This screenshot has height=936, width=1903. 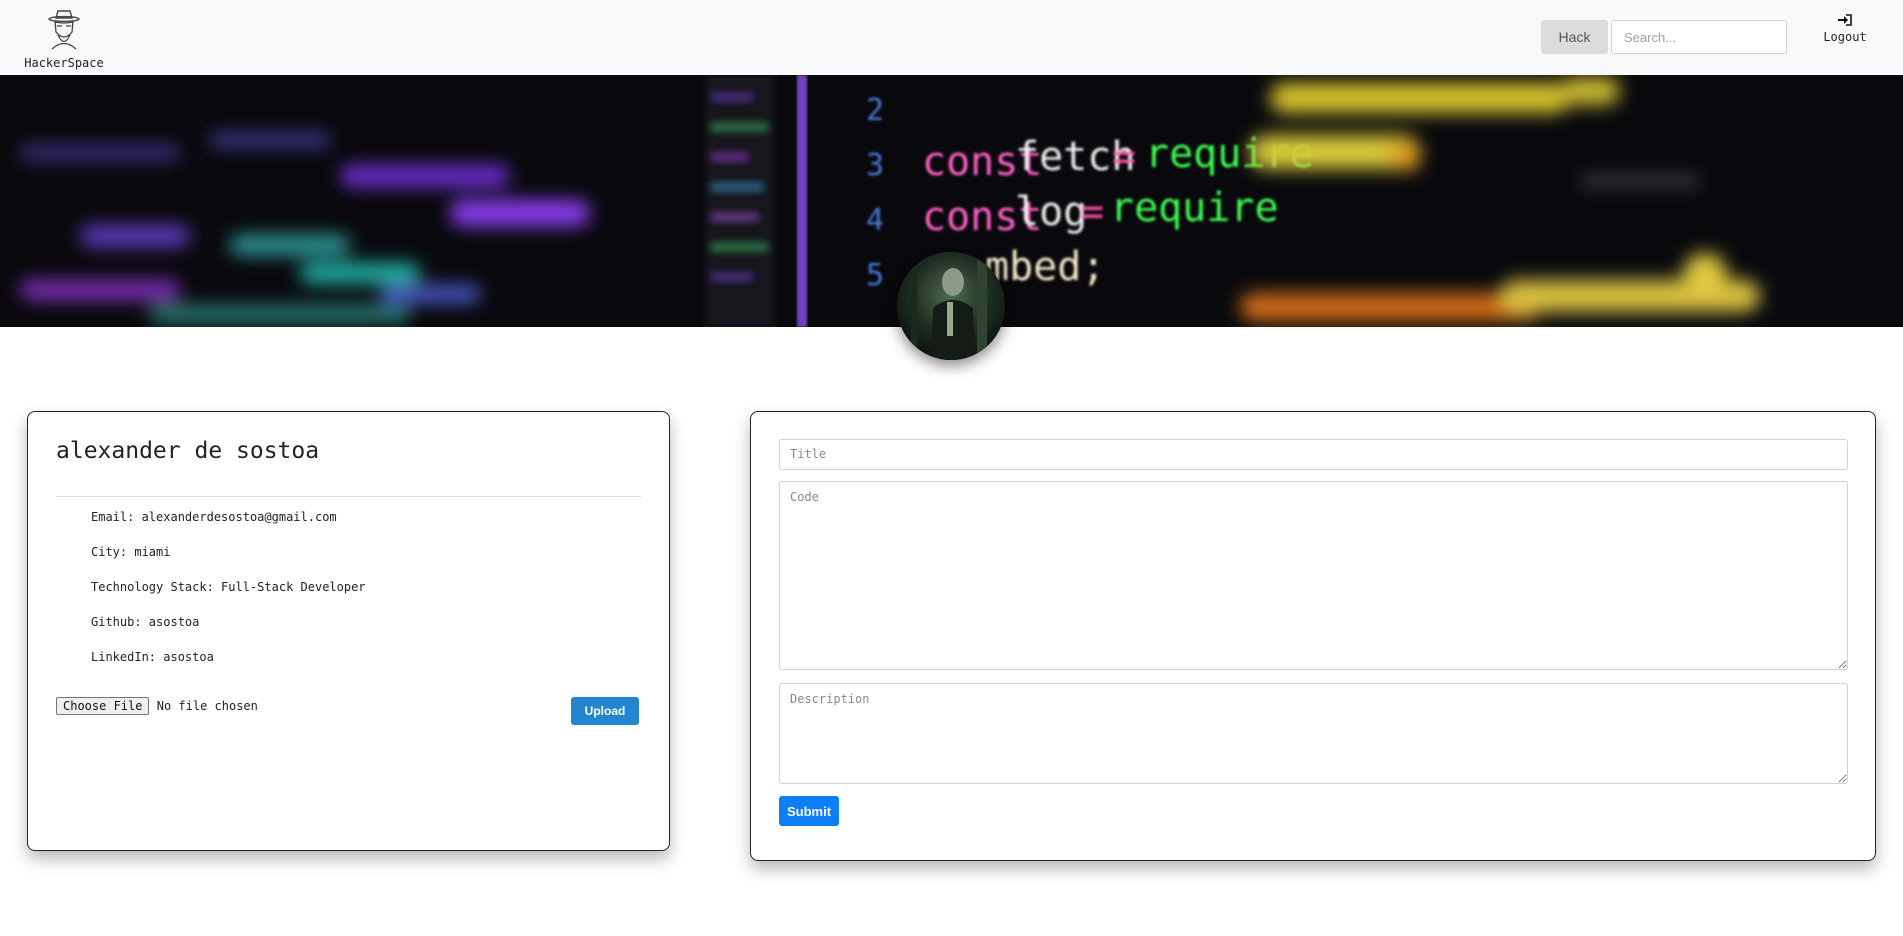 What do you see at coordinates (131, 552) in the screenshot?
I see `profile-city: City: miami` at bounding box center [131, 552].